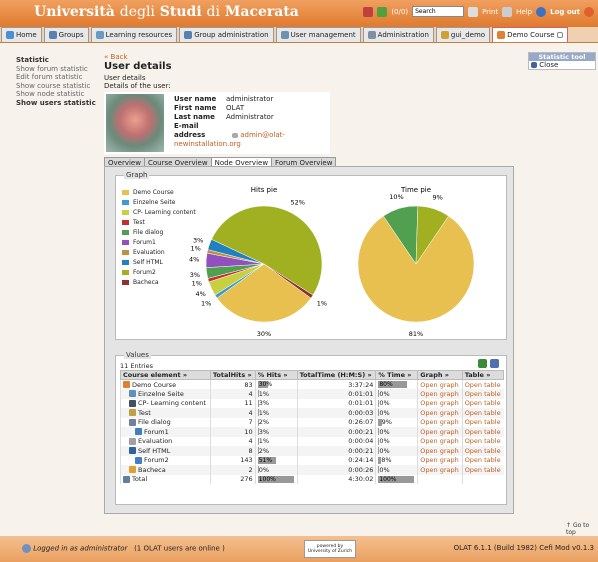 This screenshot has height=562, width=598. What do you see at coordinates (136, 366) in the screenshot?
I see `entries-count: 11 Entries` at bounding box center [136, 366].